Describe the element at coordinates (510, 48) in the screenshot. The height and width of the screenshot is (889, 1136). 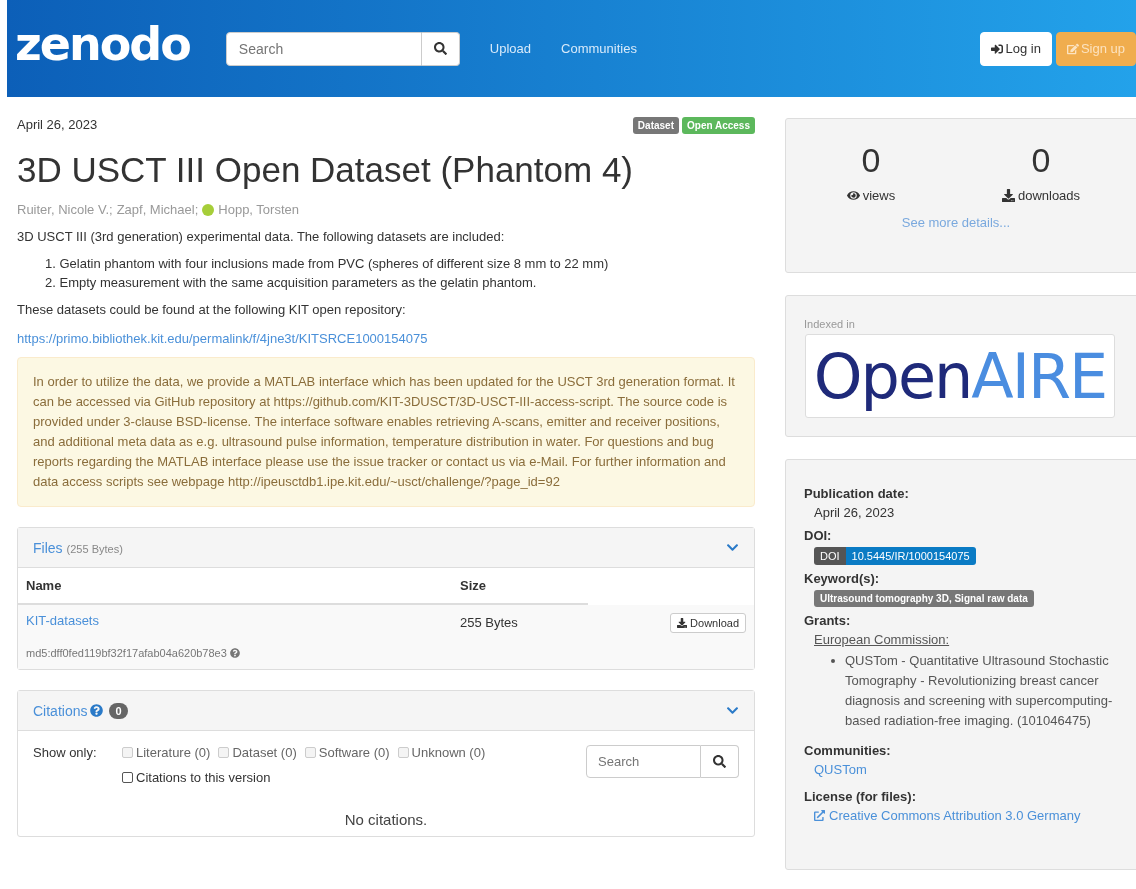
I see `nav-link: Upload` at that location.